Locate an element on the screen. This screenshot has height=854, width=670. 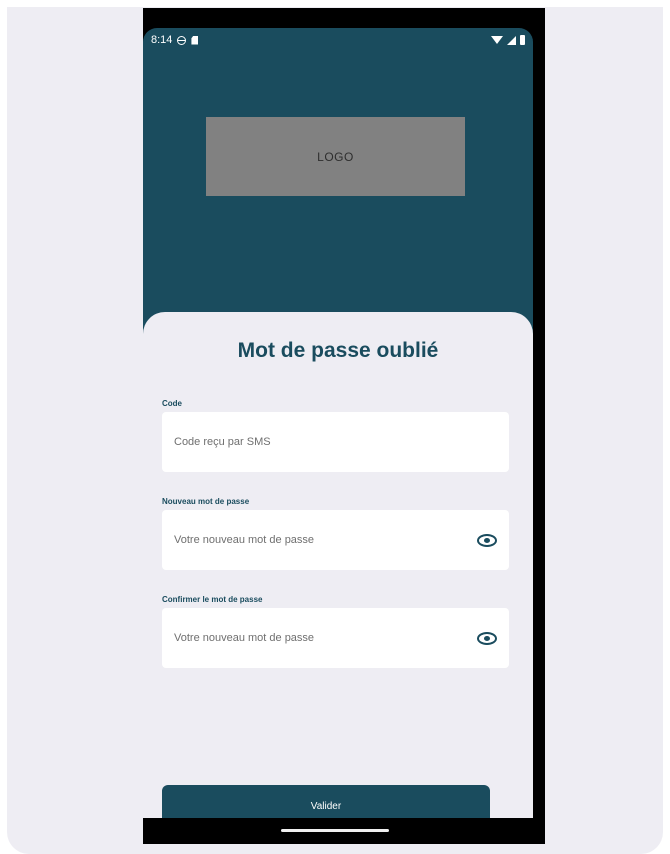
code-label: Code is located at coordinates (172, 403).